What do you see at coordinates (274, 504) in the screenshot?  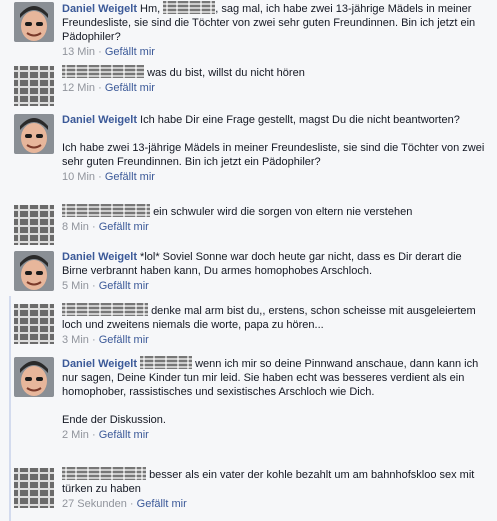 I see `comment-meta: 27 Sekunden · Gefällt mir` at bounding box center [274, 504].